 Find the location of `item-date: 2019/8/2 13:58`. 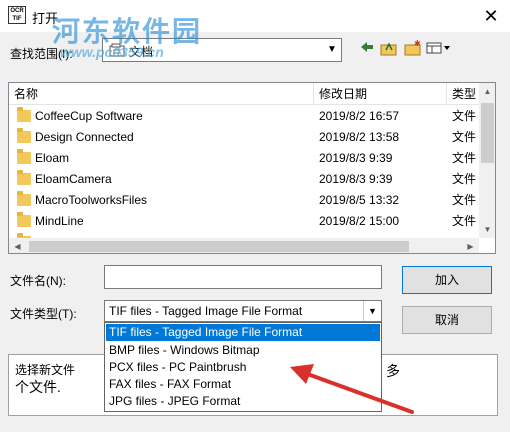

item-date: 2019/8/2 13:58 is located at coordinates (359, 137).